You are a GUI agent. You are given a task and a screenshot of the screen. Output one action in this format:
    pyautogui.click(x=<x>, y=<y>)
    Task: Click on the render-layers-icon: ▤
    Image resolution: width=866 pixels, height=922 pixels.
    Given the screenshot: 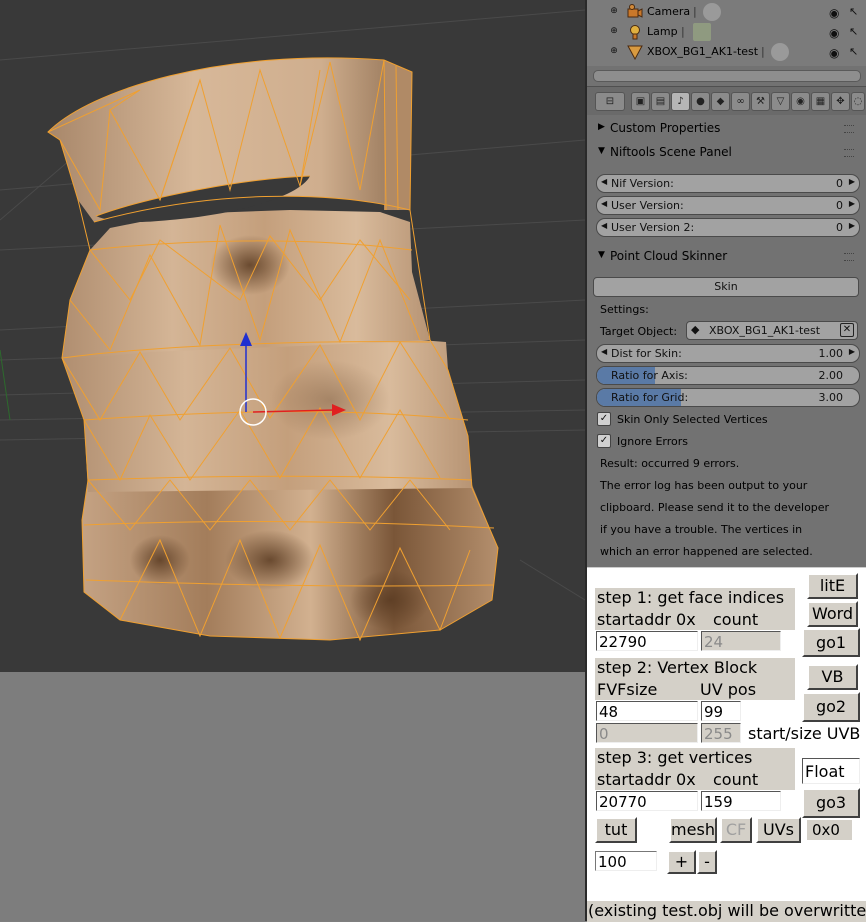 What is the action you would take?
    pyautogui.click(x=660, y=101)
    